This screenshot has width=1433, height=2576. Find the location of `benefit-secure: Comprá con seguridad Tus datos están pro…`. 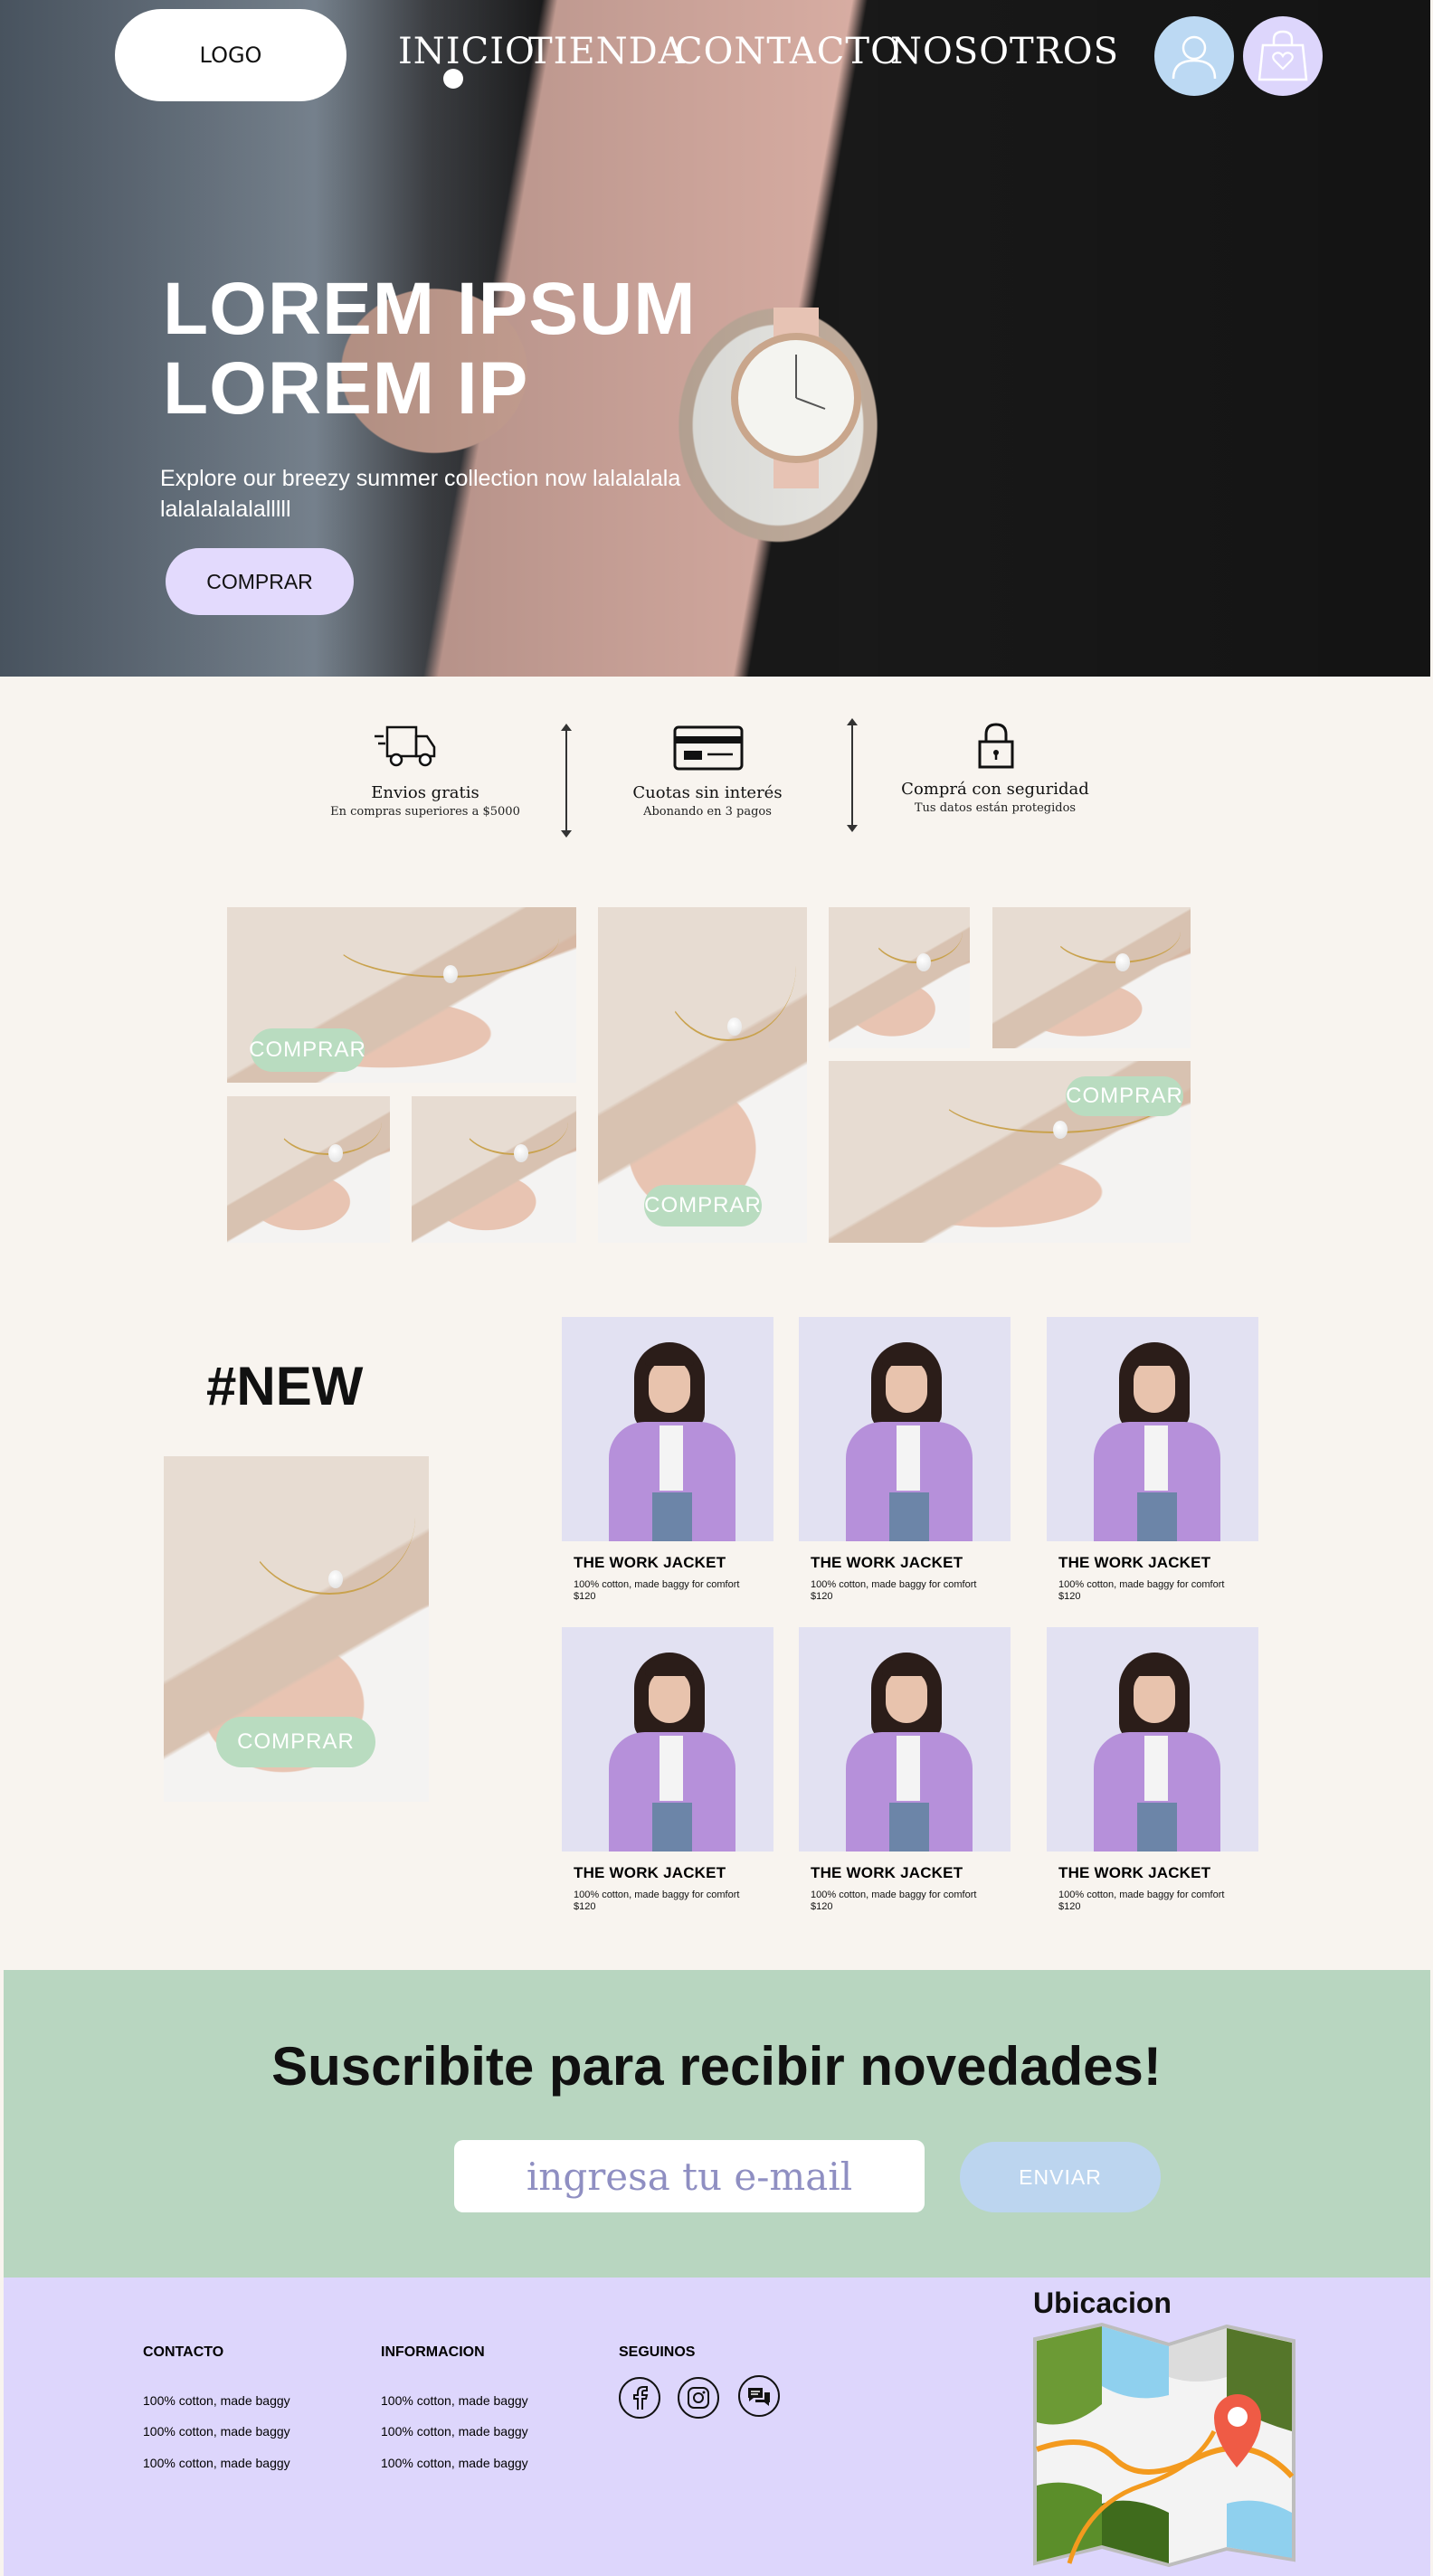

benefit-secure: Comprá con seguridad Tus datos están pro… is located at coordinates (995, 798).